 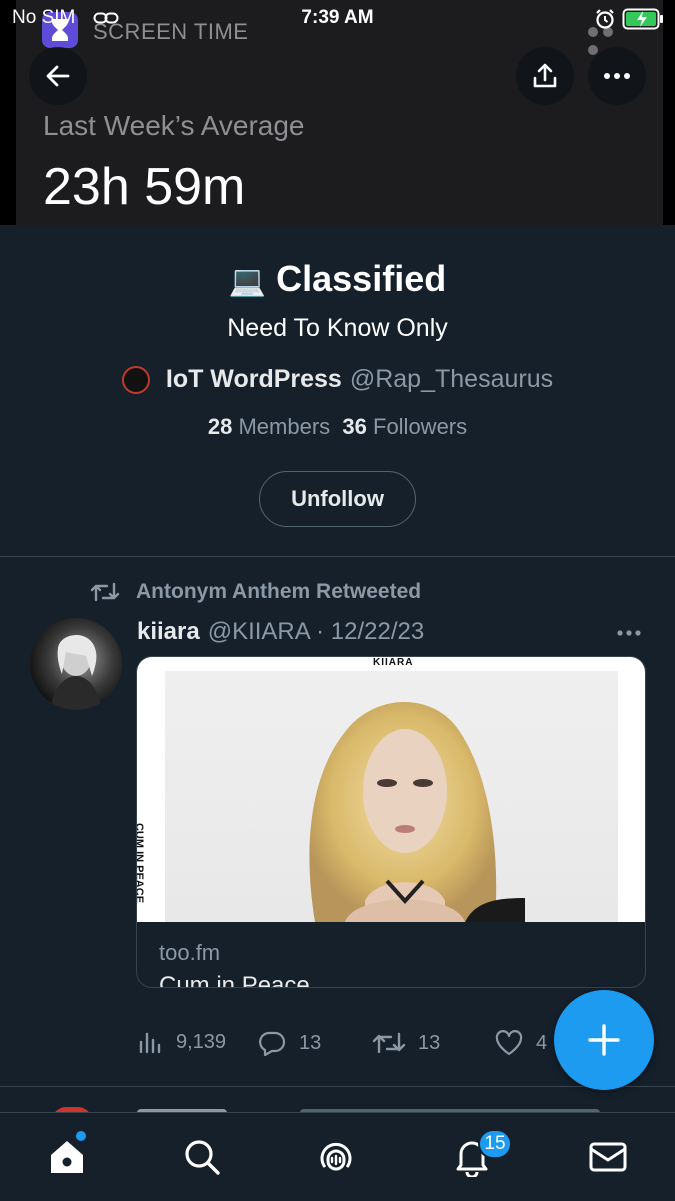 I want to click on reply-count: 13, so click(x=310, y=1042).